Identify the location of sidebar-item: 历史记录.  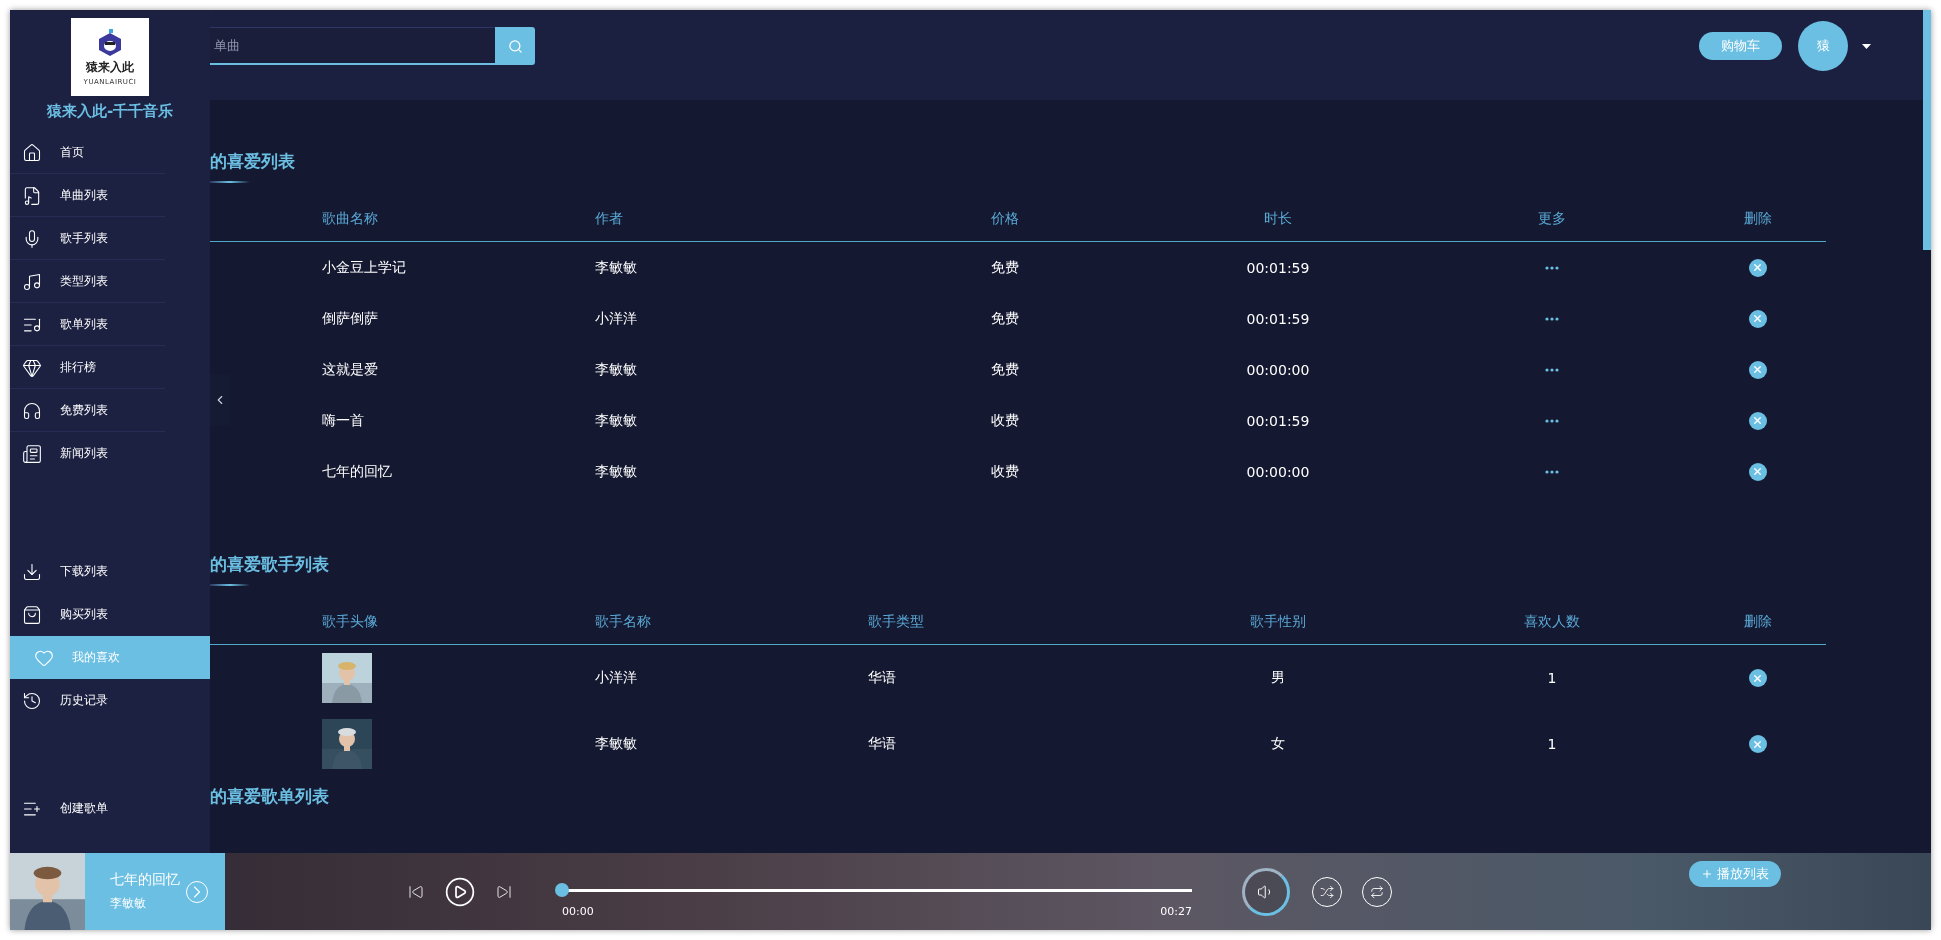
(87, 700).